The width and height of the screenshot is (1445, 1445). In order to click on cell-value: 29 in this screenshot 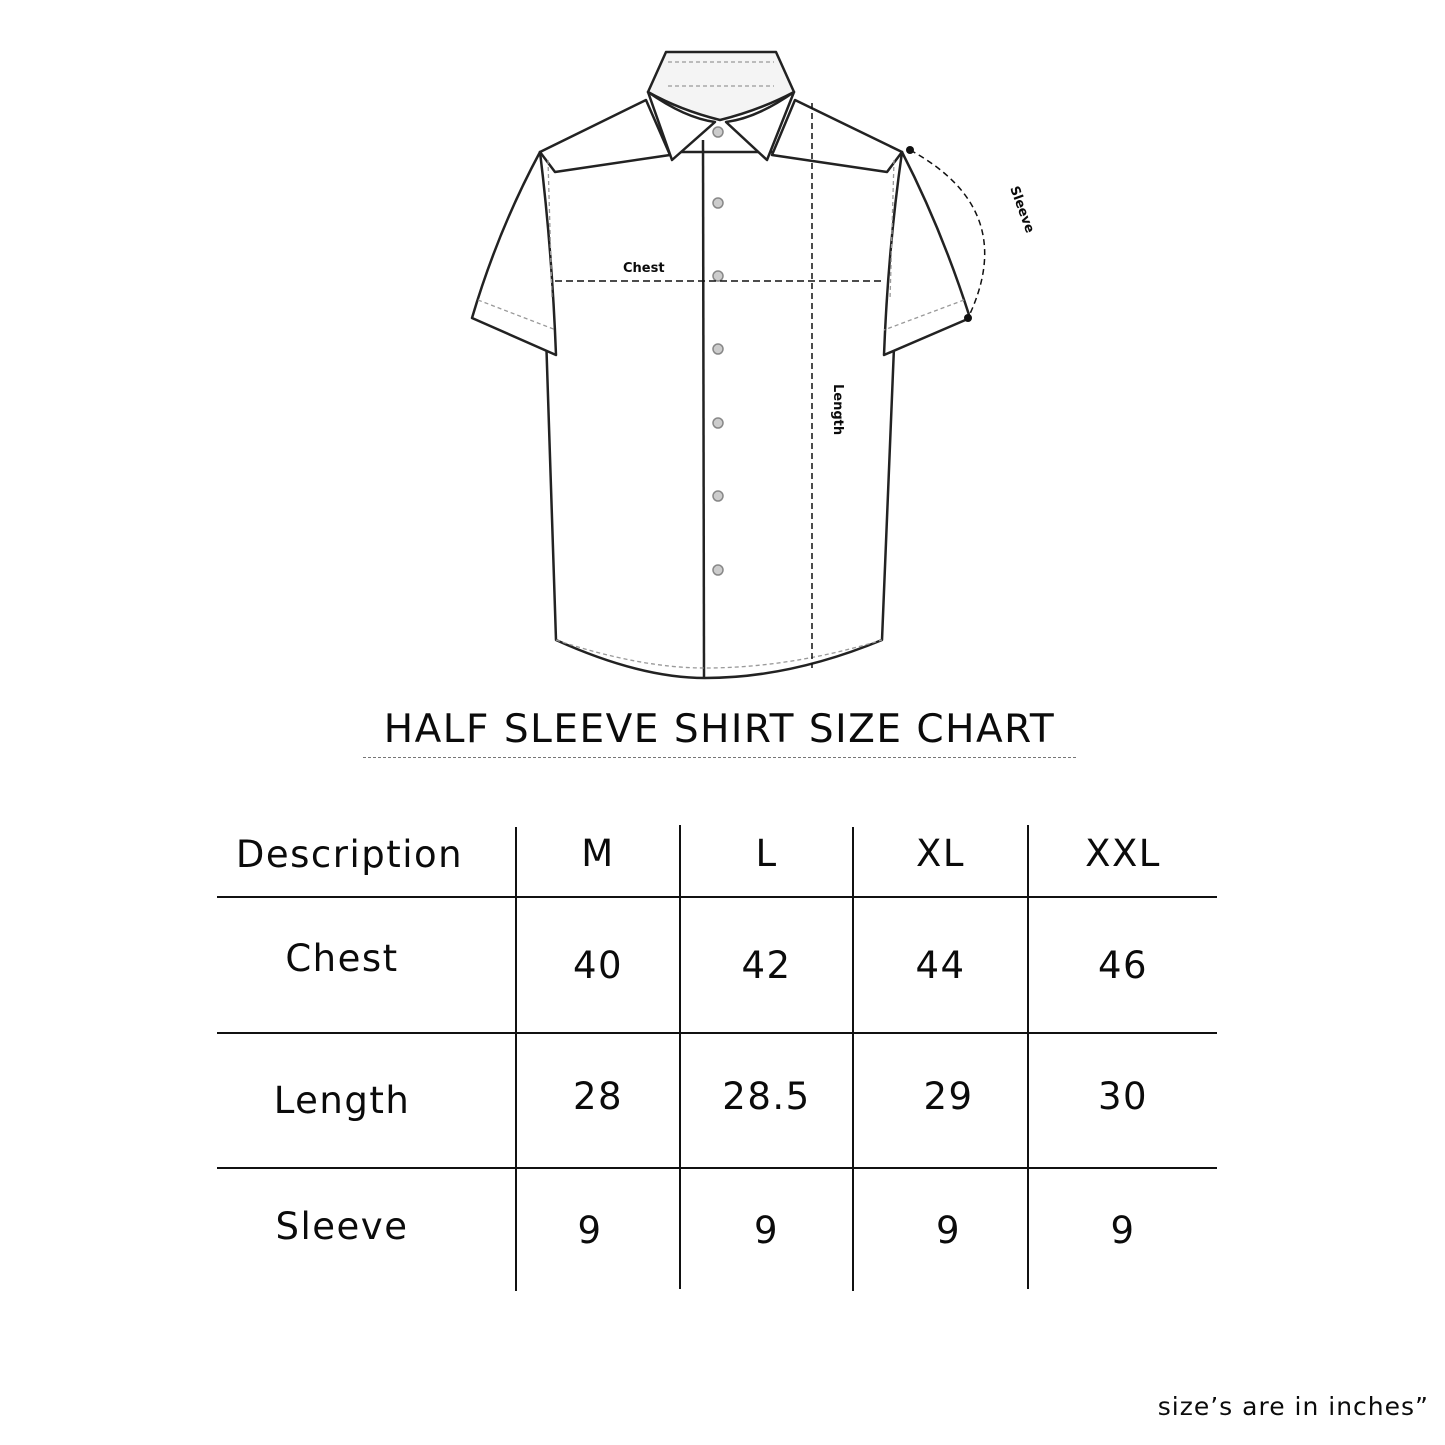, I will do `click(948, 1096)`.